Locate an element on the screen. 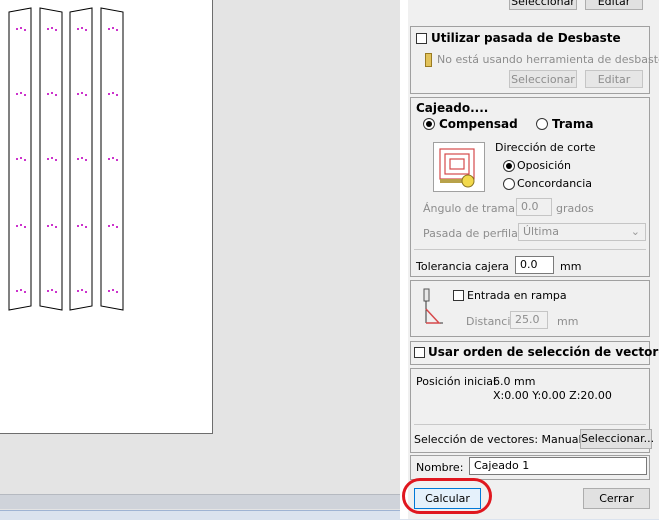 The image size is (659, 520). horizontal-scrollbar is located at coordinates (200, 501).